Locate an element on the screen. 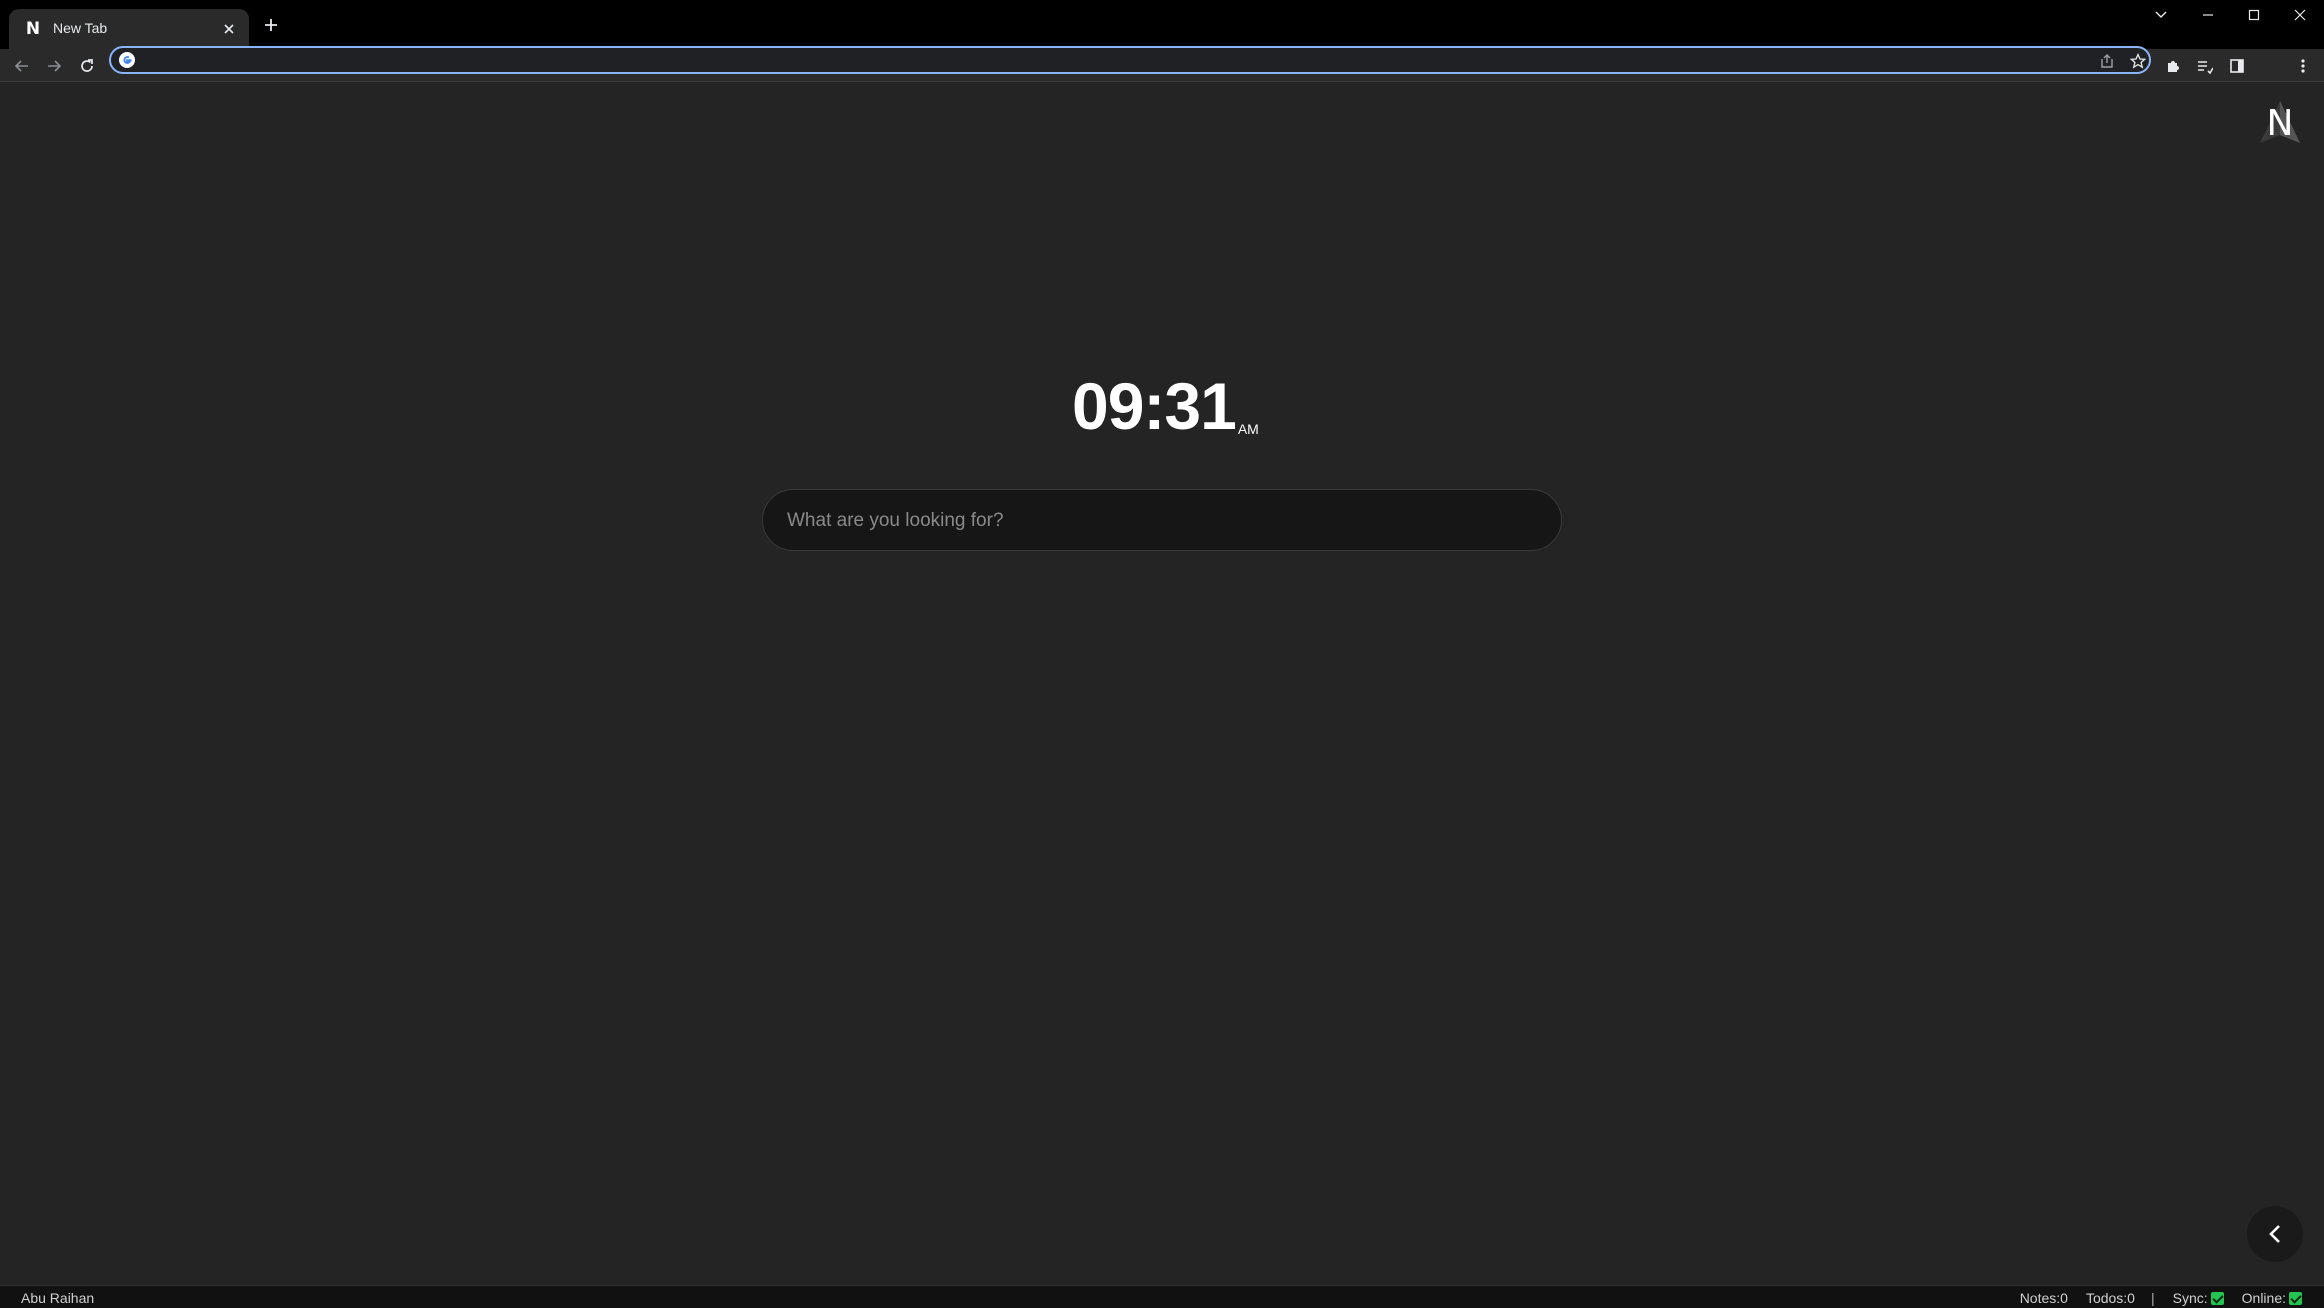  todos-count: Todos:0 is located at coordinates (2110, 1298).